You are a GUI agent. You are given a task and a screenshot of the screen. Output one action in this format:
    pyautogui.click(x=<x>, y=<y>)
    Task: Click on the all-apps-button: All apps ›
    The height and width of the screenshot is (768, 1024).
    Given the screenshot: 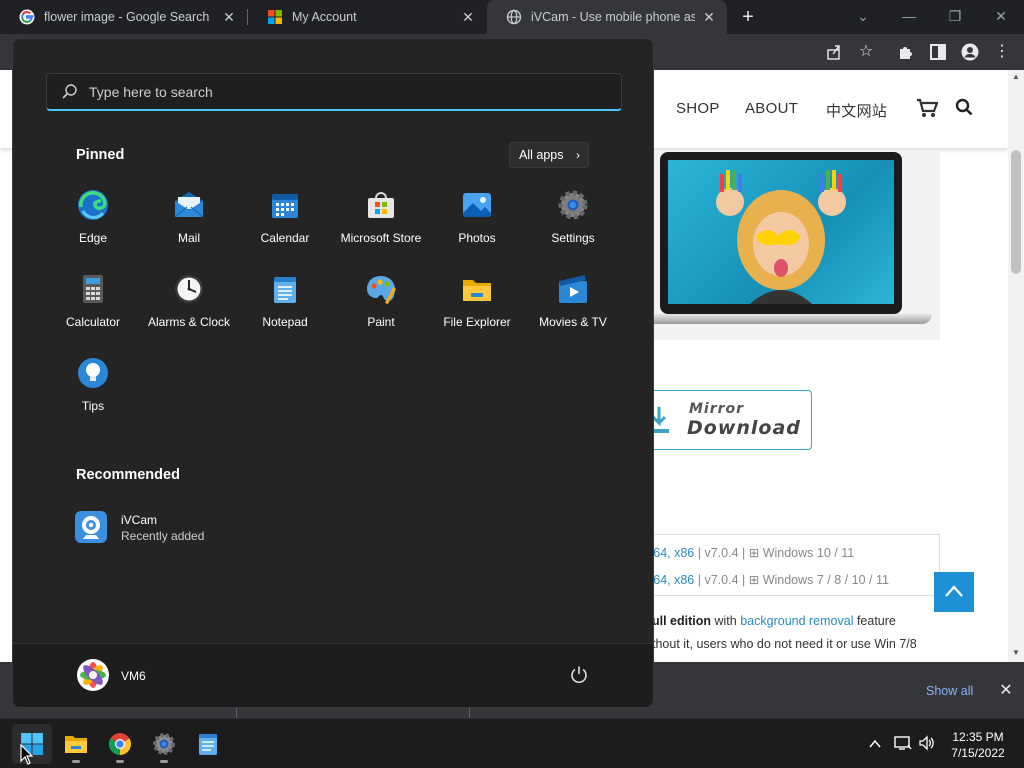 What is the action you would take?
    pyautogui.click(x=549, y=155)
    